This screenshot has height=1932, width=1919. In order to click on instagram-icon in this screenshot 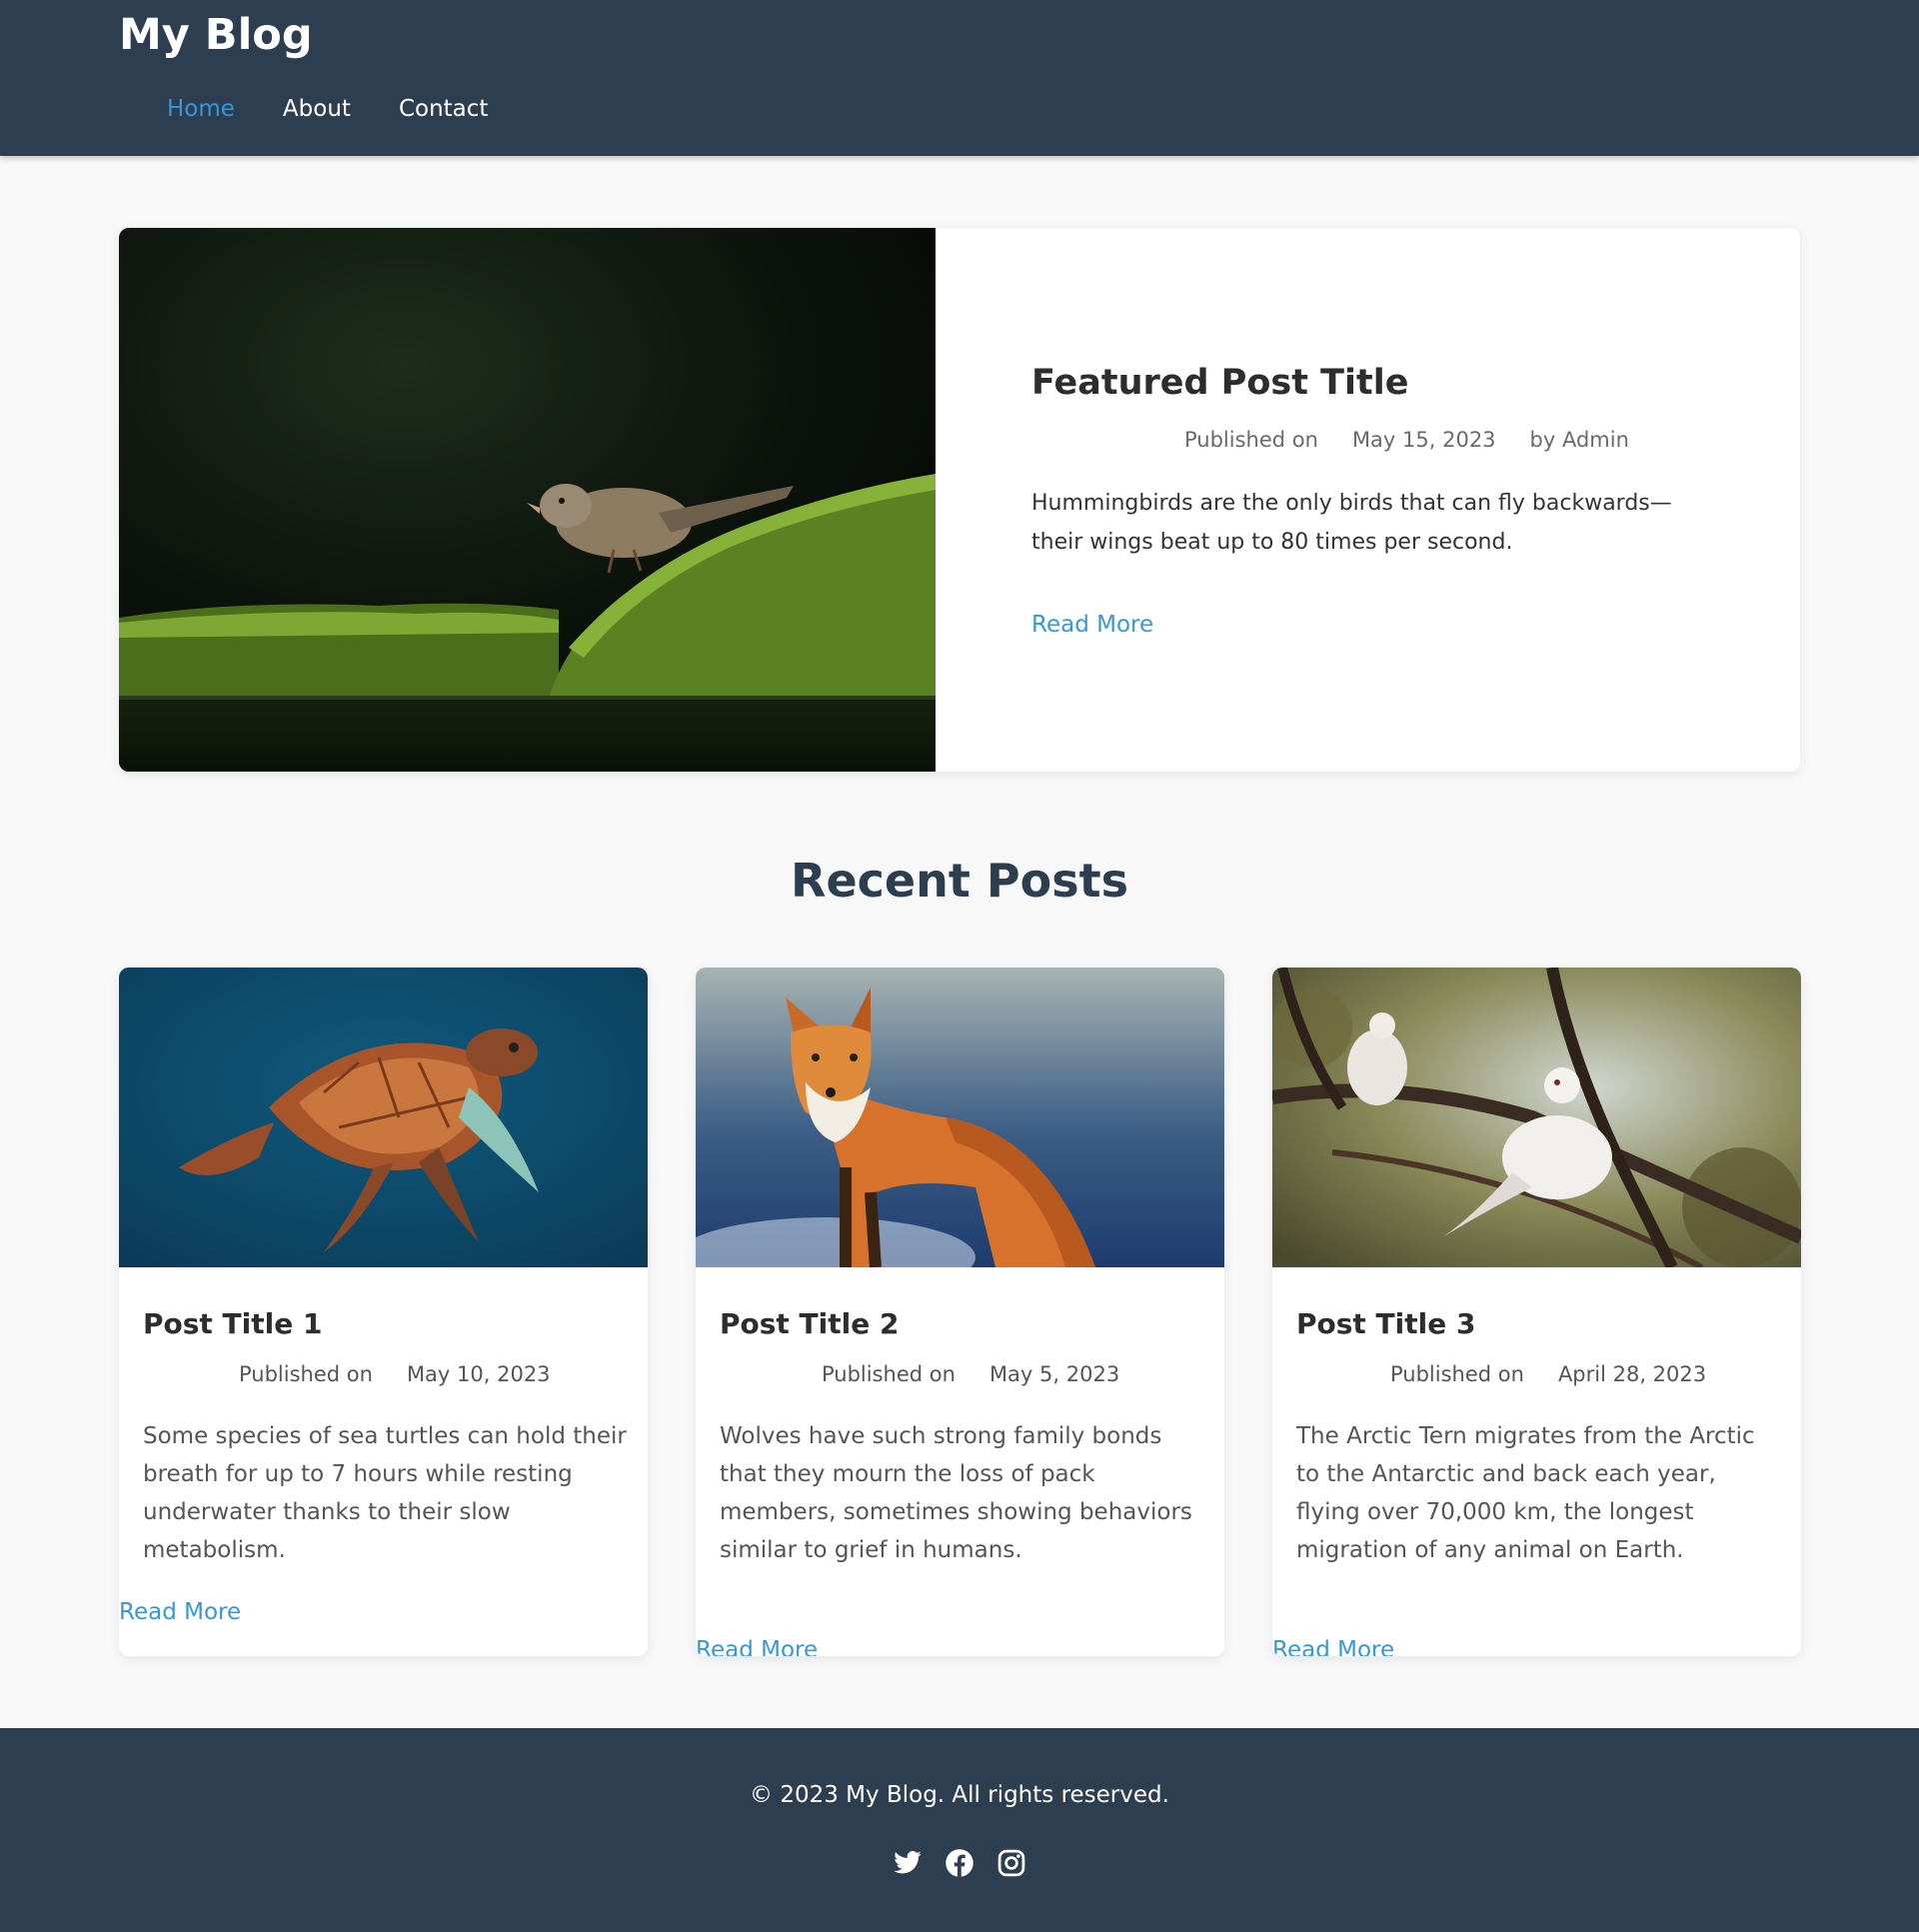, I will do `click(1011, 1863)`.